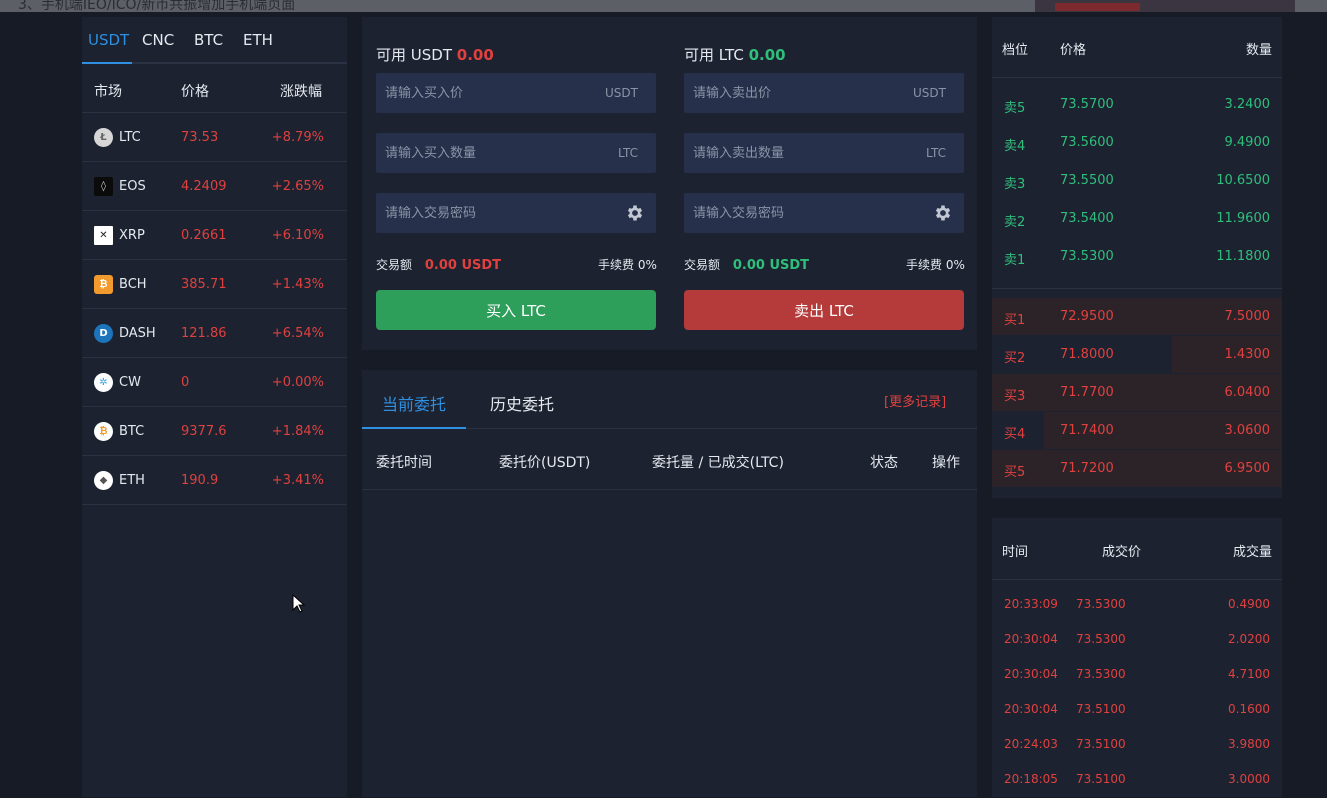 Image resolution: width=1327 pixels, height=798 pixels. What do you see at coordinates (301, 91) in the screenshot?
I see `header-change: 涨跌幅` at bounding box center [301, 91].